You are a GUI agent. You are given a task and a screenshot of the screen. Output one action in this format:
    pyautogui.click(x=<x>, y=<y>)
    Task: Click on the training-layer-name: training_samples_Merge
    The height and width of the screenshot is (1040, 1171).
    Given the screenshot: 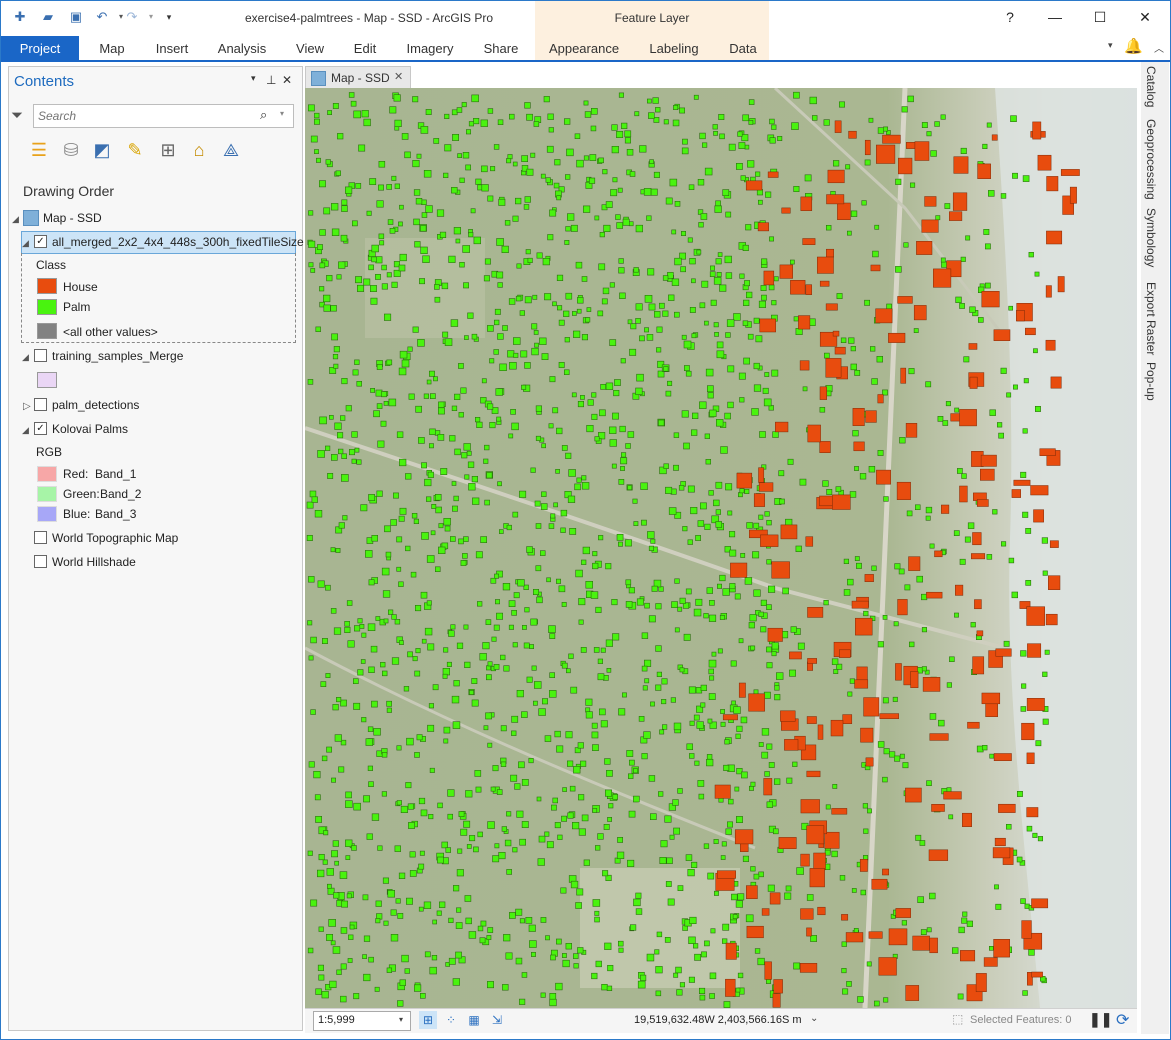 What is the action you would take?
    pyautogui.click(x=117, y=356)
    